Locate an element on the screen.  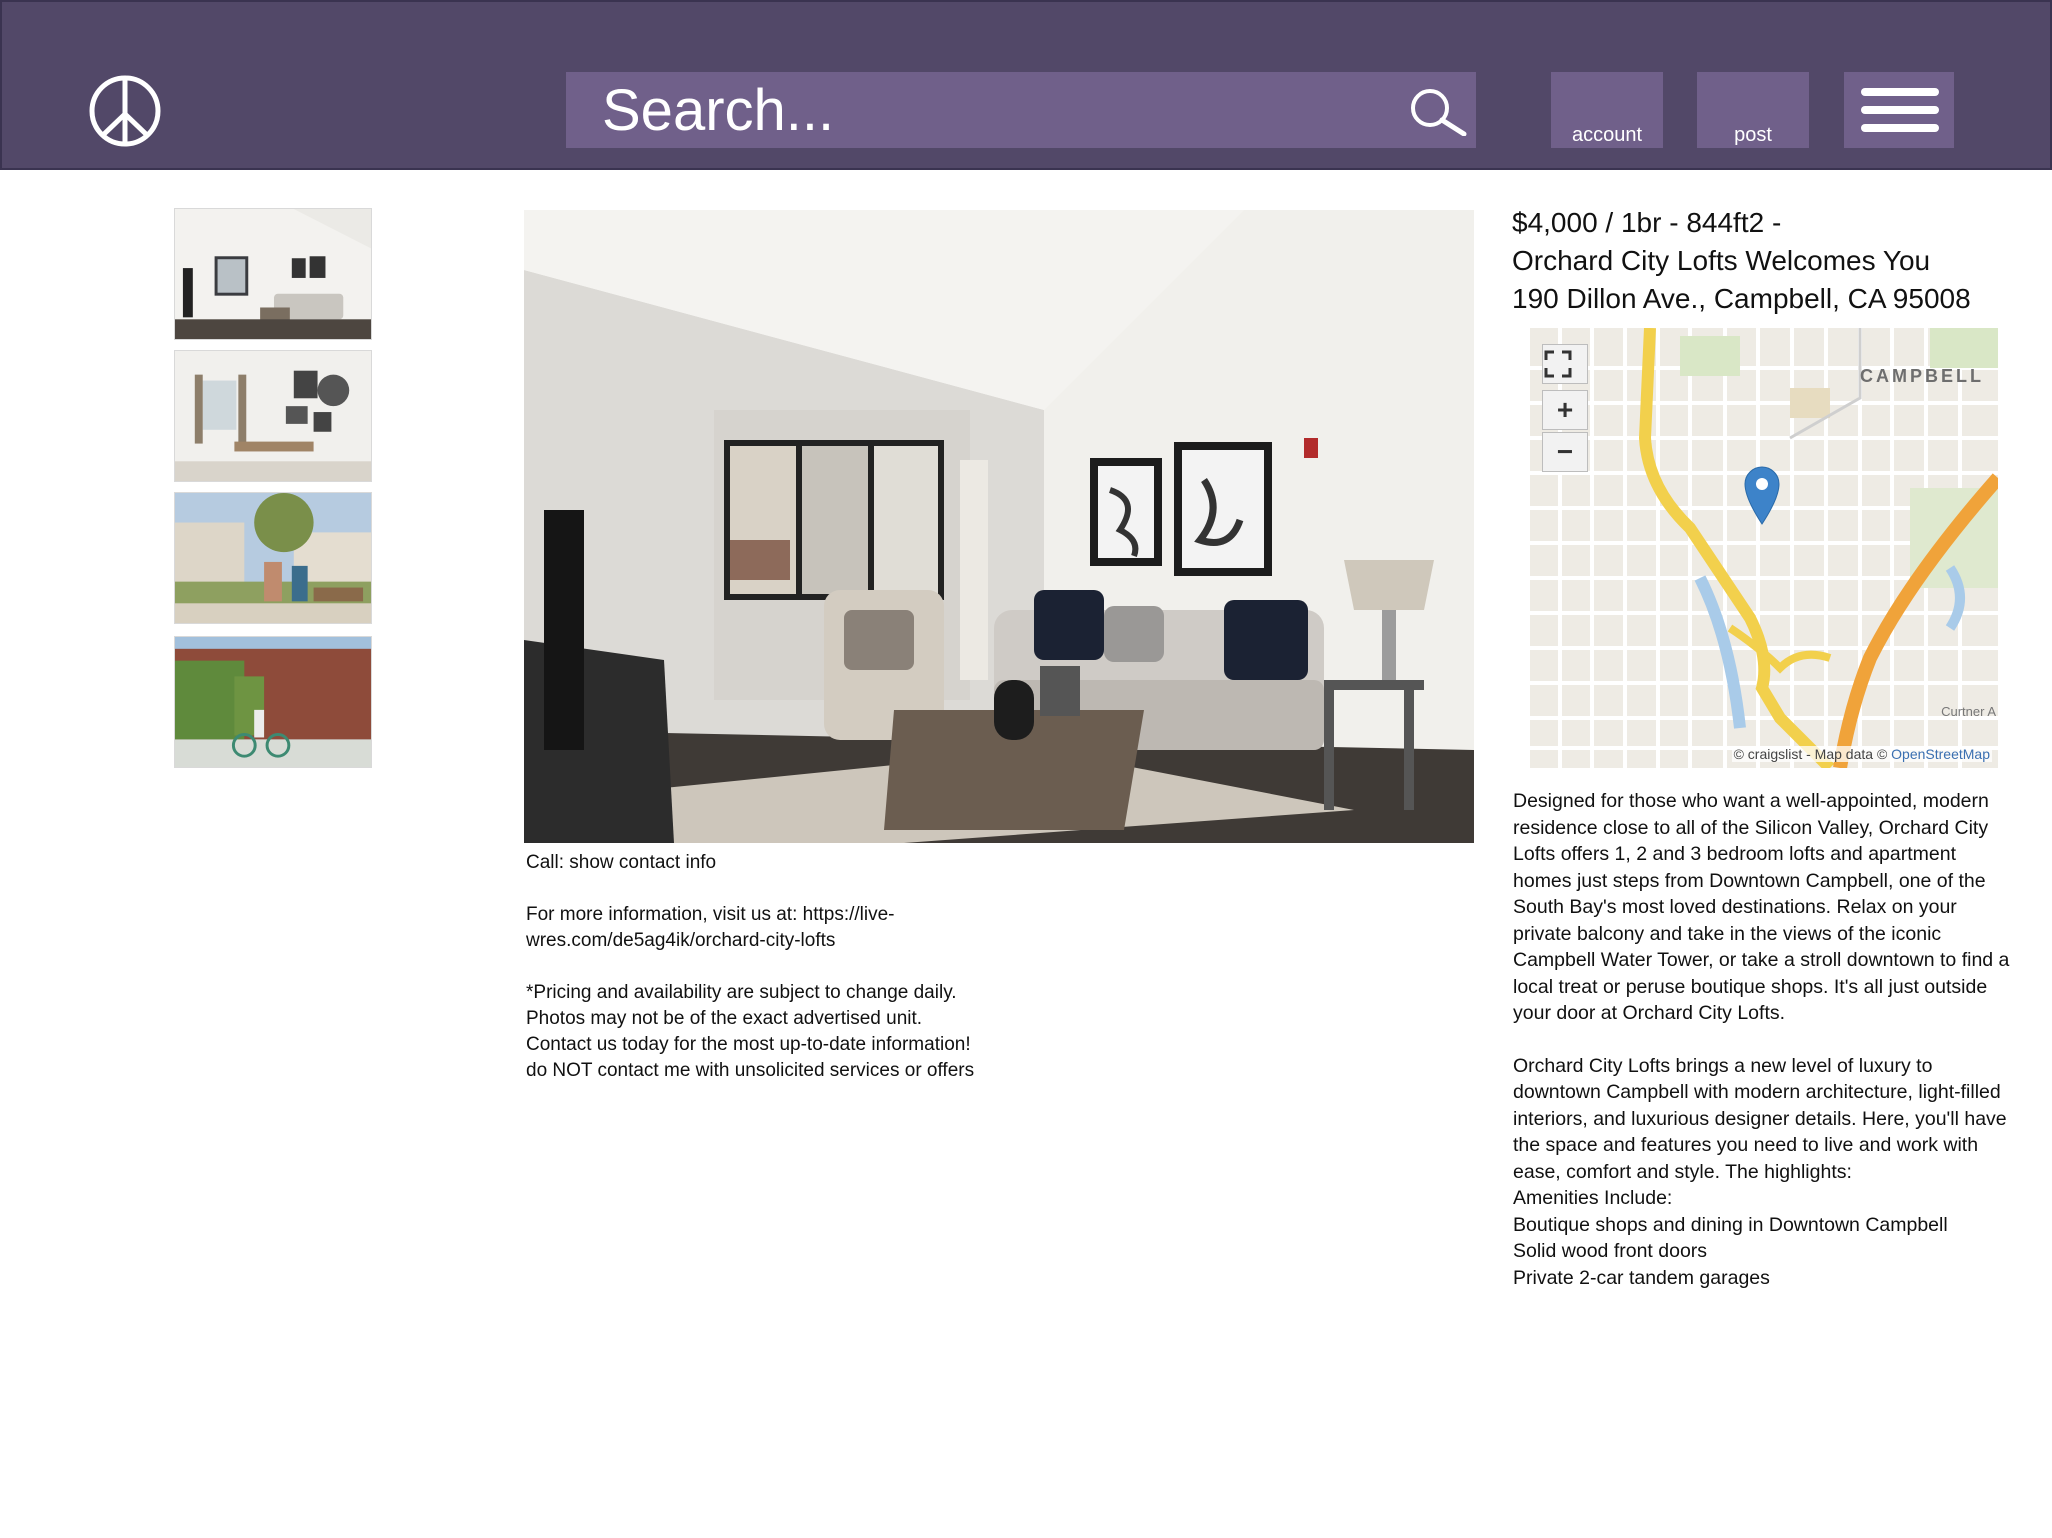
openstreetmap-link: OpenStreetMap is located at coordinates (1940, 754).